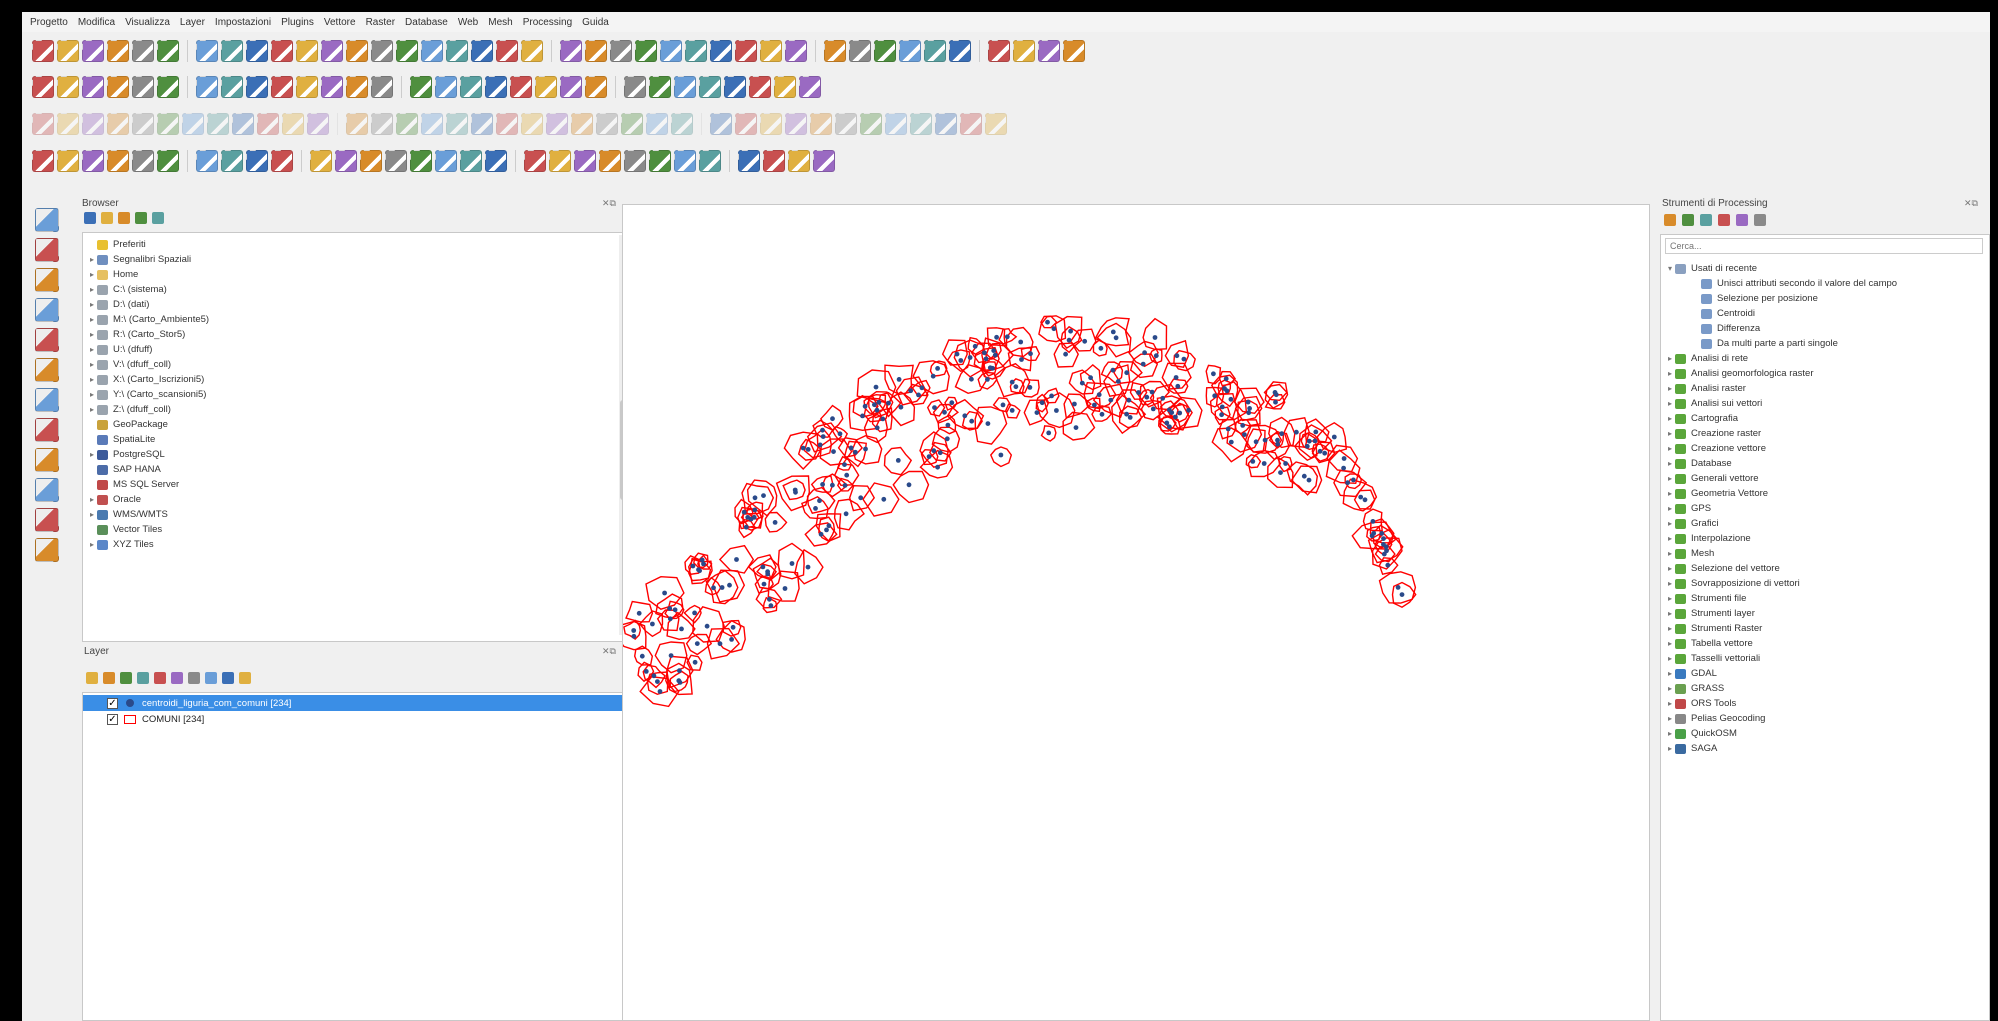  What do you see at coordinates (380, 22) in the screenshot?
I see `menu-item: Raster` at bounding box center [380, 22].